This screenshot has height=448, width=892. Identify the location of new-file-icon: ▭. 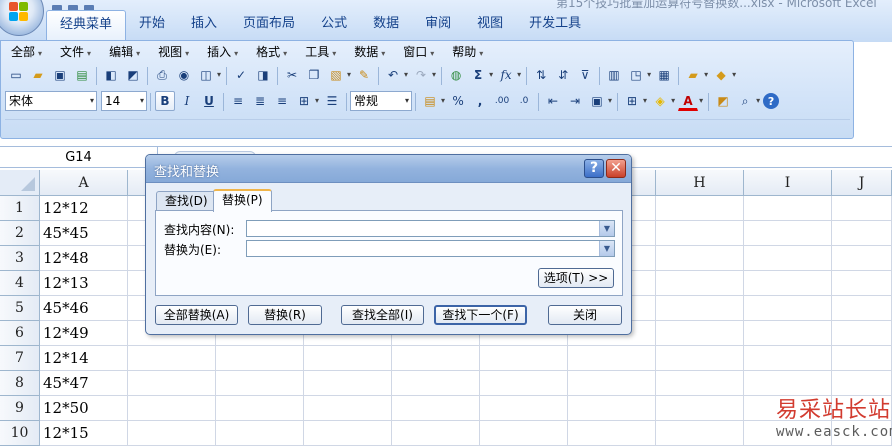
(16, 75).